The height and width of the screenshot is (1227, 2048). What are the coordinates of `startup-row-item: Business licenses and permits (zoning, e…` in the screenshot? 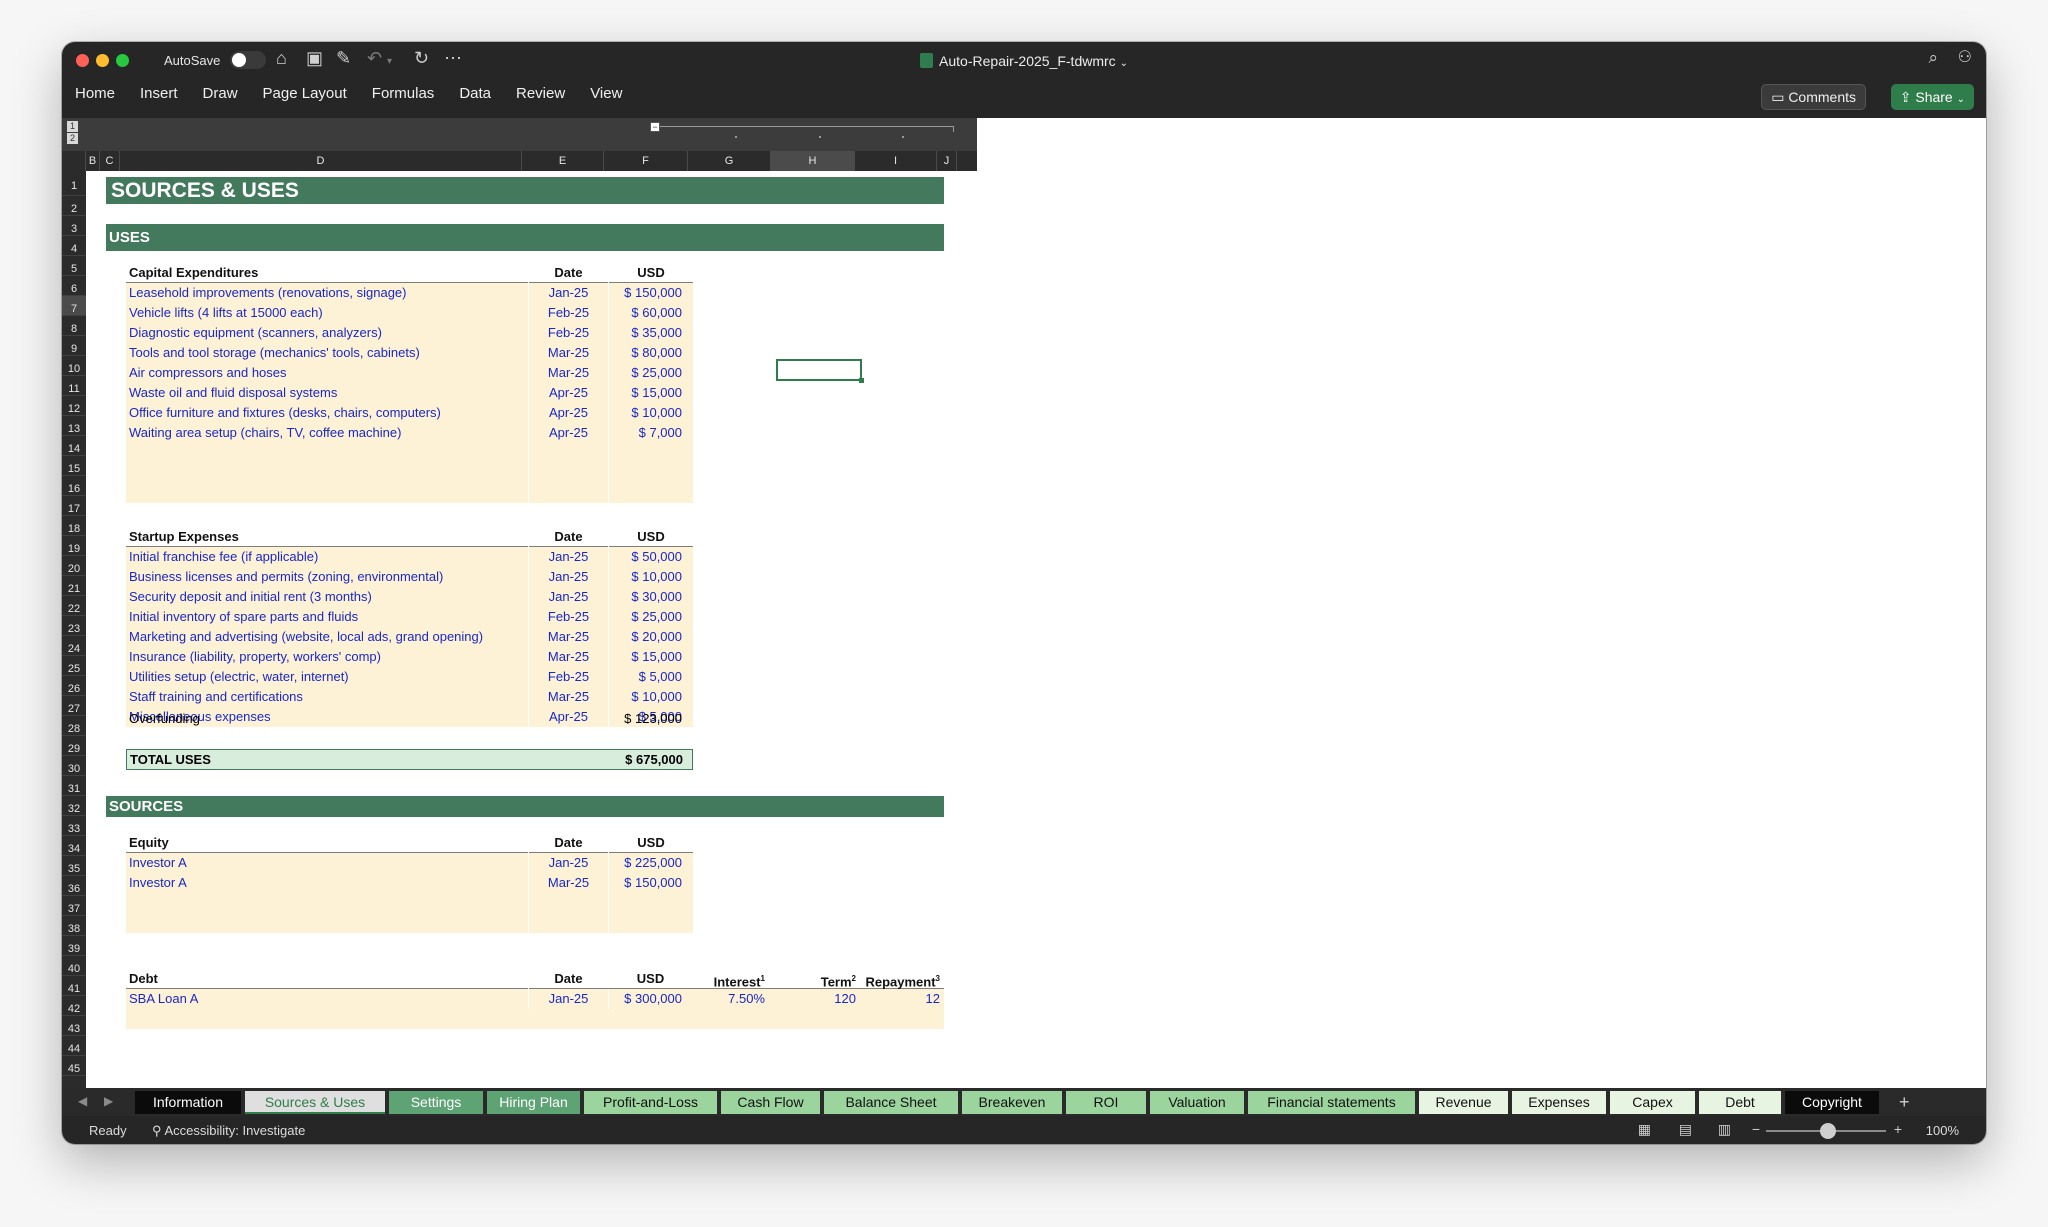 It's located at (329, 577).